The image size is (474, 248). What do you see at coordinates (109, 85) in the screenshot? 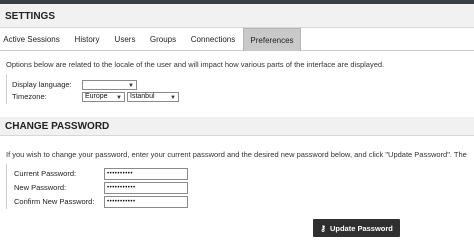
I see `display-language-select: ▼` at bounding box center [109, 85].